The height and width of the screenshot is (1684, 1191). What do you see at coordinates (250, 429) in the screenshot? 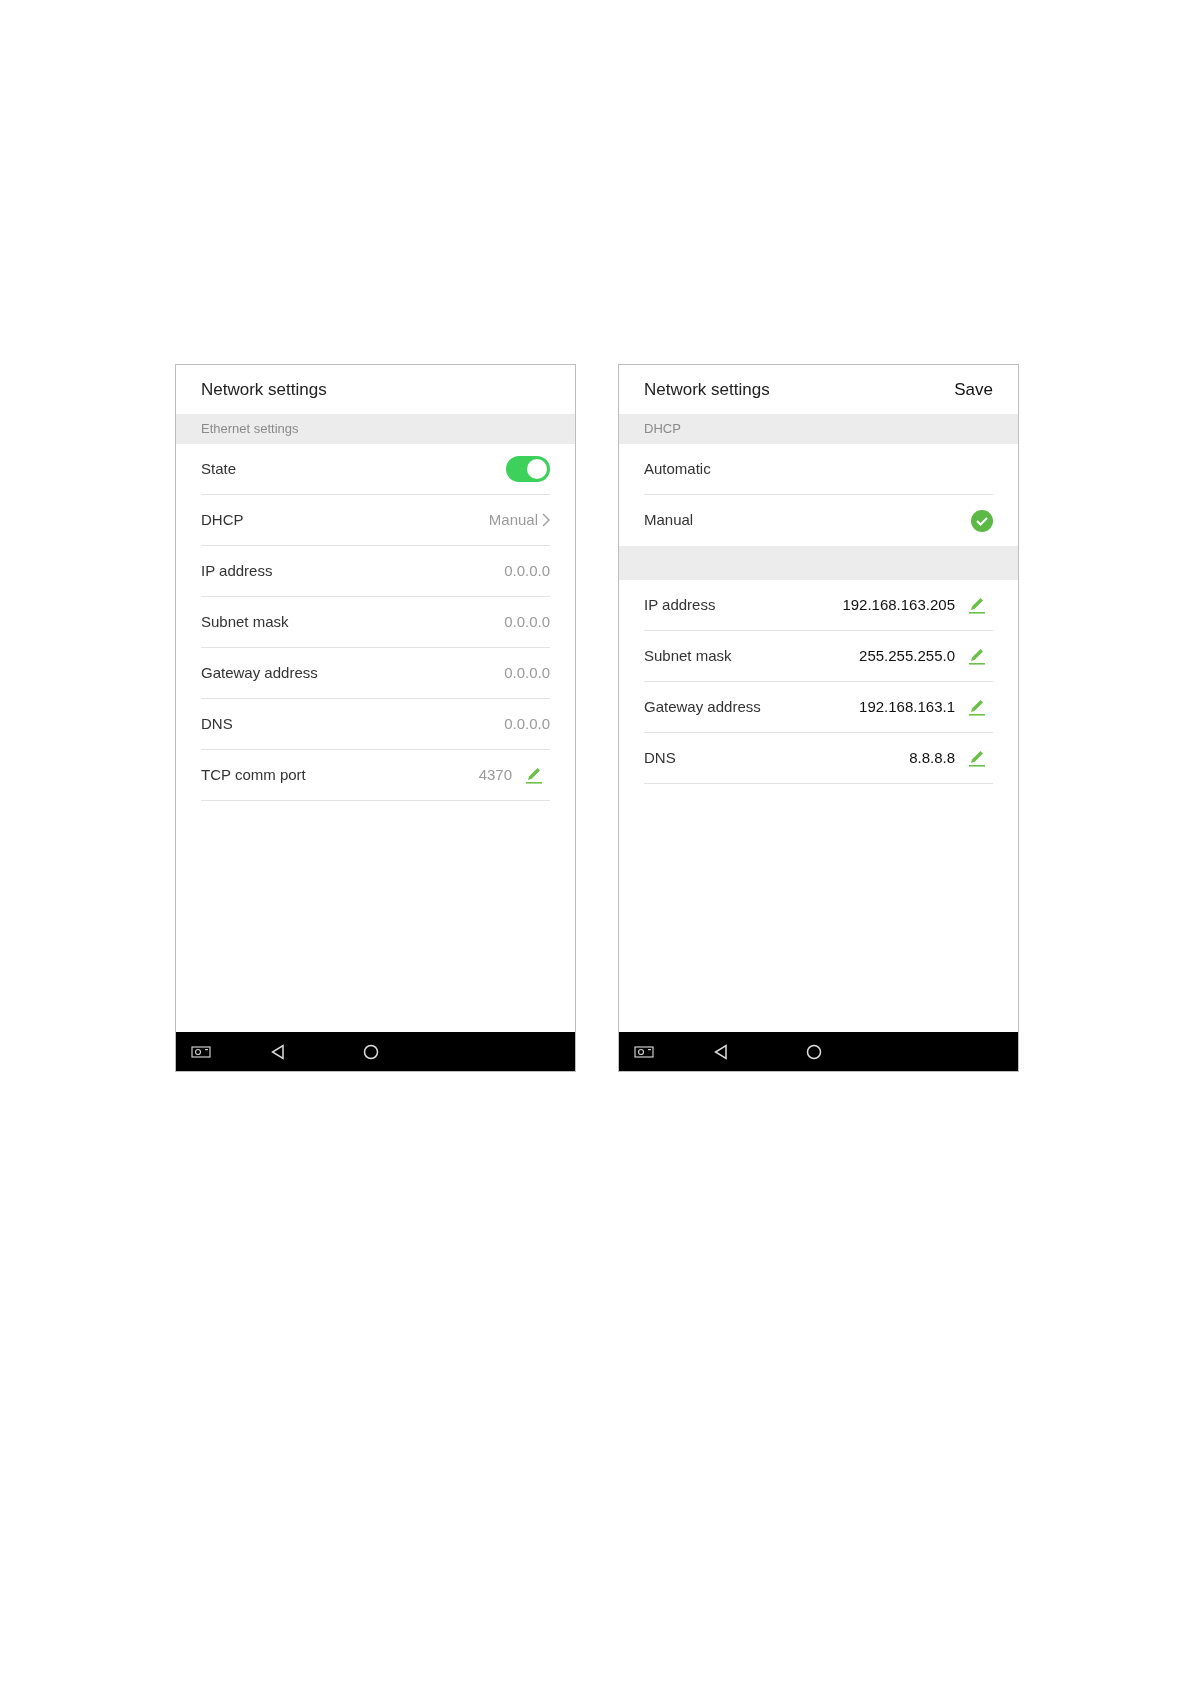
I see `section-title: Ethernet settings` at bounding box center [250, 429].